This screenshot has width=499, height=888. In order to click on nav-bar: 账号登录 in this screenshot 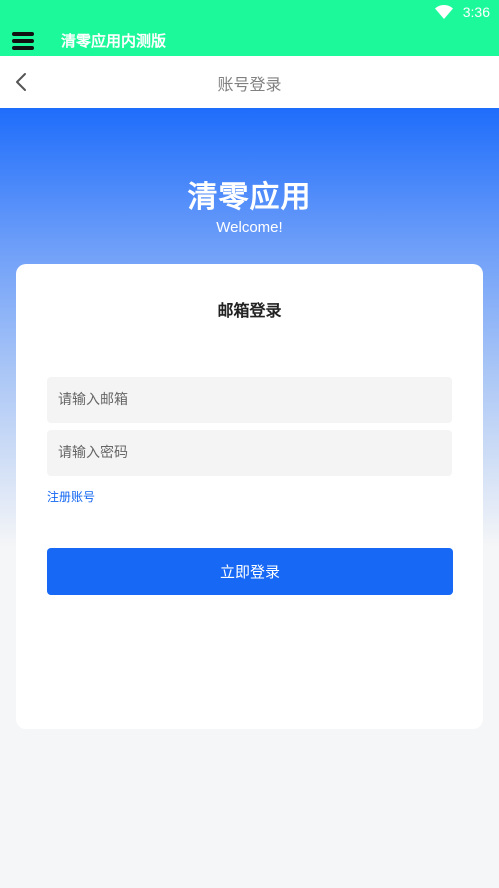, I will do `click(249, 82)`.